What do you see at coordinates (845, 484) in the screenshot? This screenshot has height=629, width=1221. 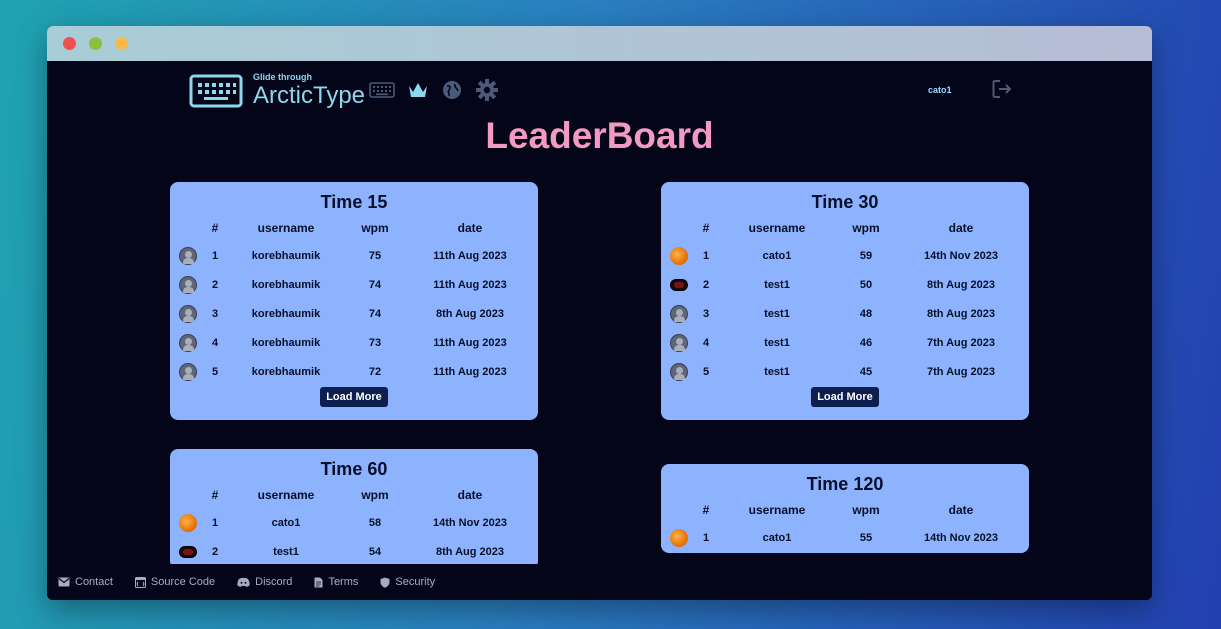 I see `board-title: Time 120` at bounding box center [845, 484].